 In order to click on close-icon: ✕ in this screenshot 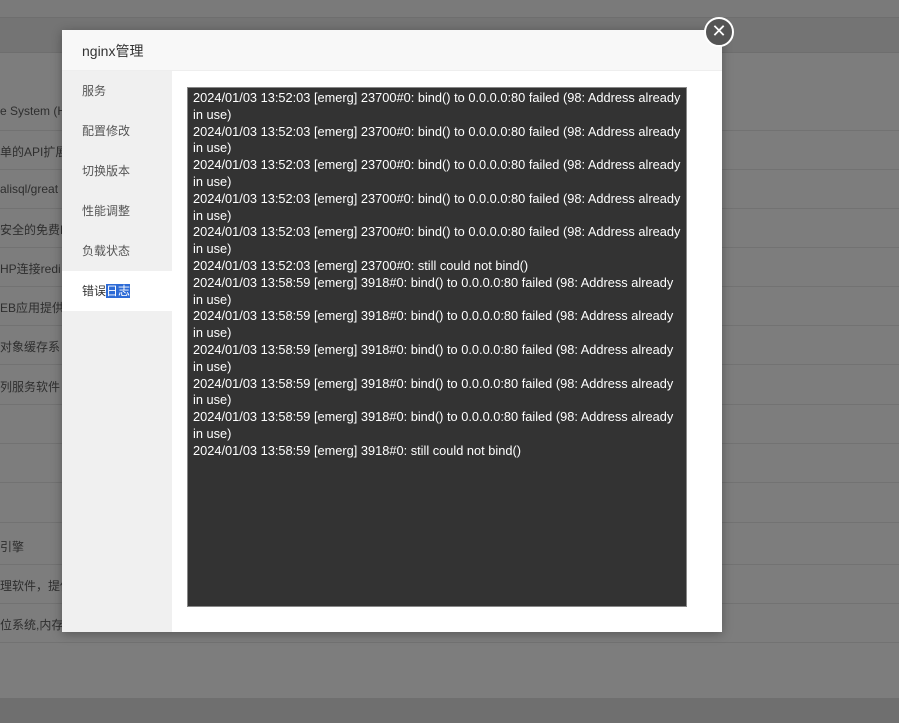, I will do `click(719, 32)`.